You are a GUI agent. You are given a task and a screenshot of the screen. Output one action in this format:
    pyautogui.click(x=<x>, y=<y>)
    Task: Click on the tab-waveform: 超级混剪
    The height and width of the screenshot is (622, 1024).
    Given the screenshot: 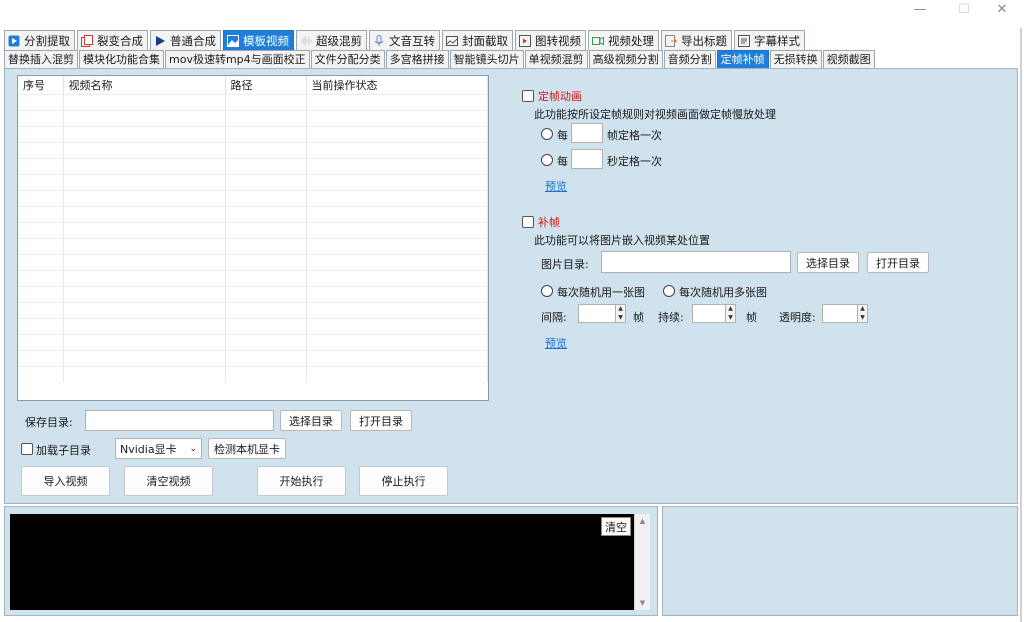 What is the action you would take?
    pyautogui.click(x=331, y=40)
    